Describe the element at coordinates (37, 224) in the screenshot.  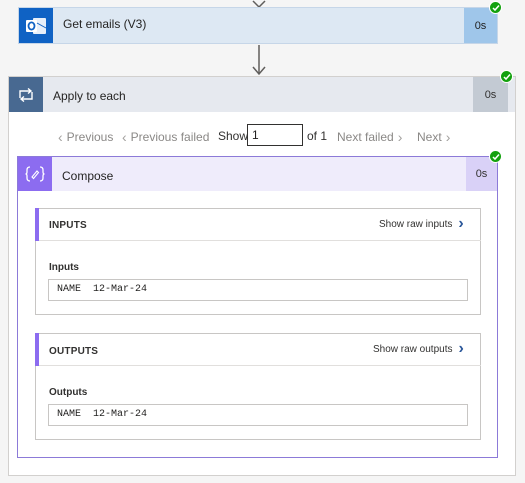
I see `inputs-accent-bar` at that location.